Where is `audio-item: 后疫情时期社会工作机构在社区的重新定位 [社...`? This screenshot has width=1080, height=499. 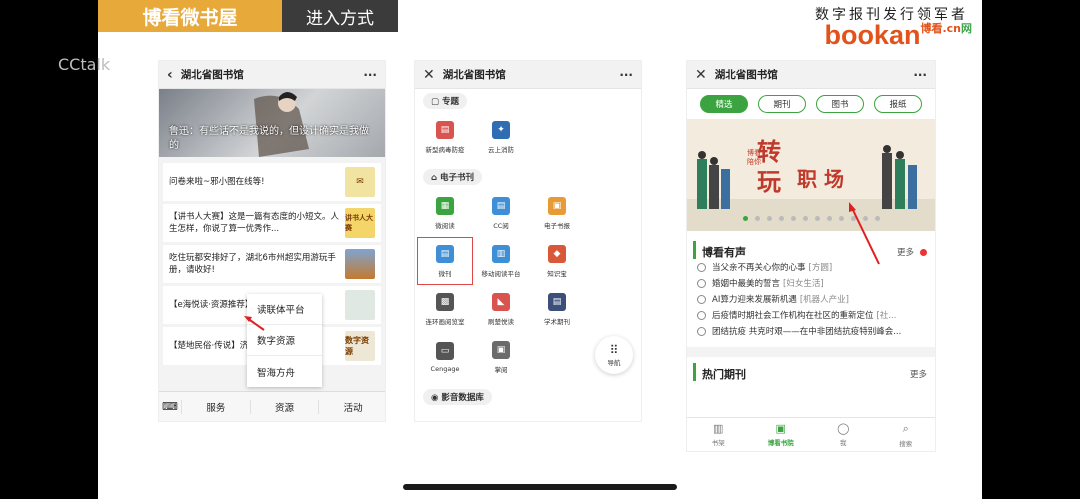 audio-item: 后疫情时期社会工作机构在社区的重新定位 [社... is located at coordinates (811, 315).